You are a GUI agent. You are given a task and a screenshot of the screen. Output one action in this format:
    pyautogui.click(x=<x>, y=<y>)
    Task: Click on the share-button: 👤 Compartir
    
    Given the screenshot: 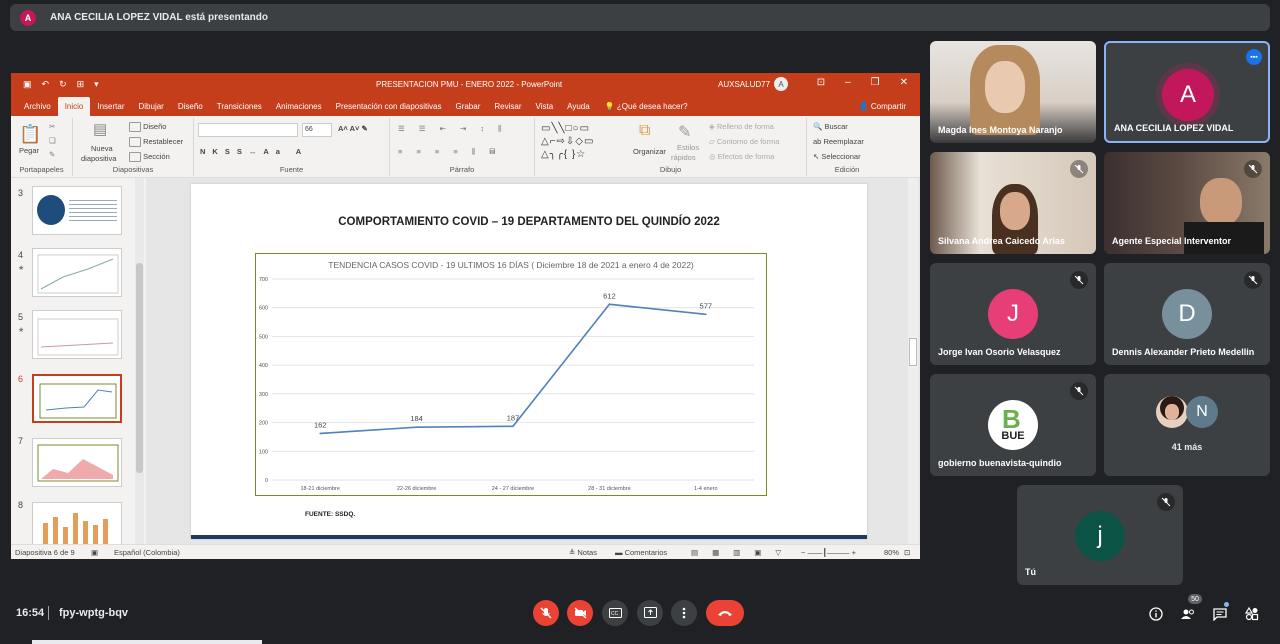 What is the action you would take?
    pyautogui.click(x=882, y=106)
    